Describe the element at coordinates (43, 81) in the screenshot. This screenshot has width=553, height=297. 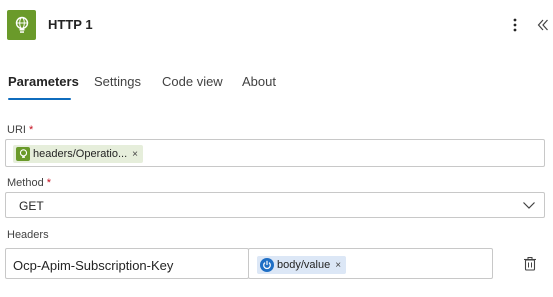
I see `tab-parameters: Parameters` at that location.